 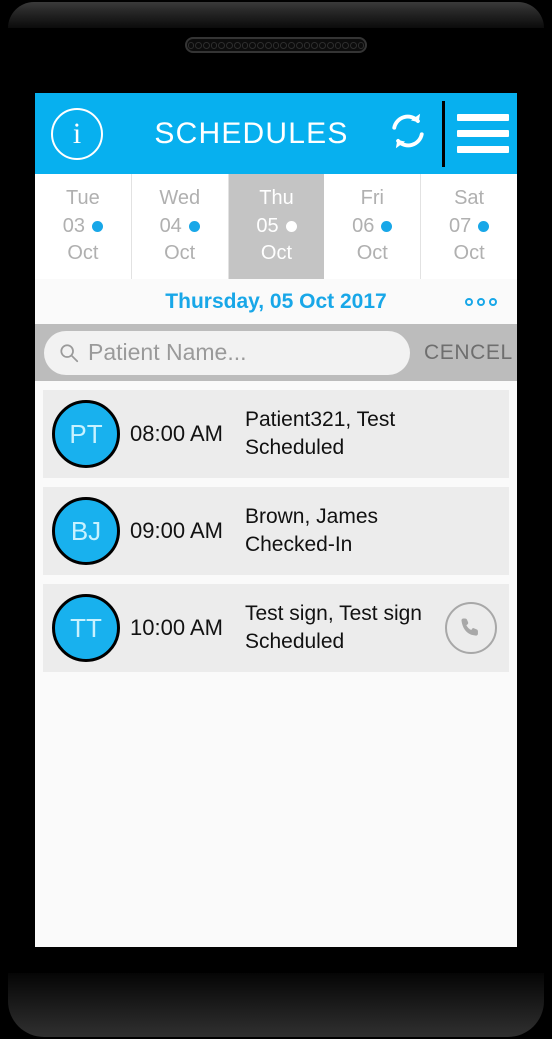 What do you see at coordinates (69, 352) in the screenshot?
I see `search-icon` at bounding box center [69, 352].